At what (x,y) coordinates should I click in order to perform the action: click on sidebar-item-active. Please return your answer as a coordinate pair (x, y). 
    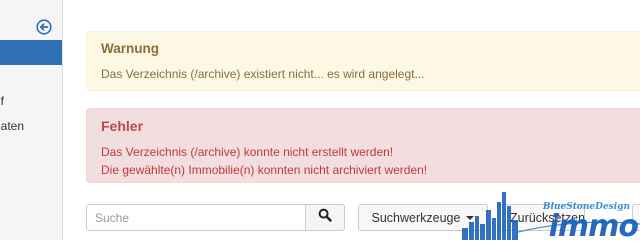
    Looking at the image, I should click on (31, 52).